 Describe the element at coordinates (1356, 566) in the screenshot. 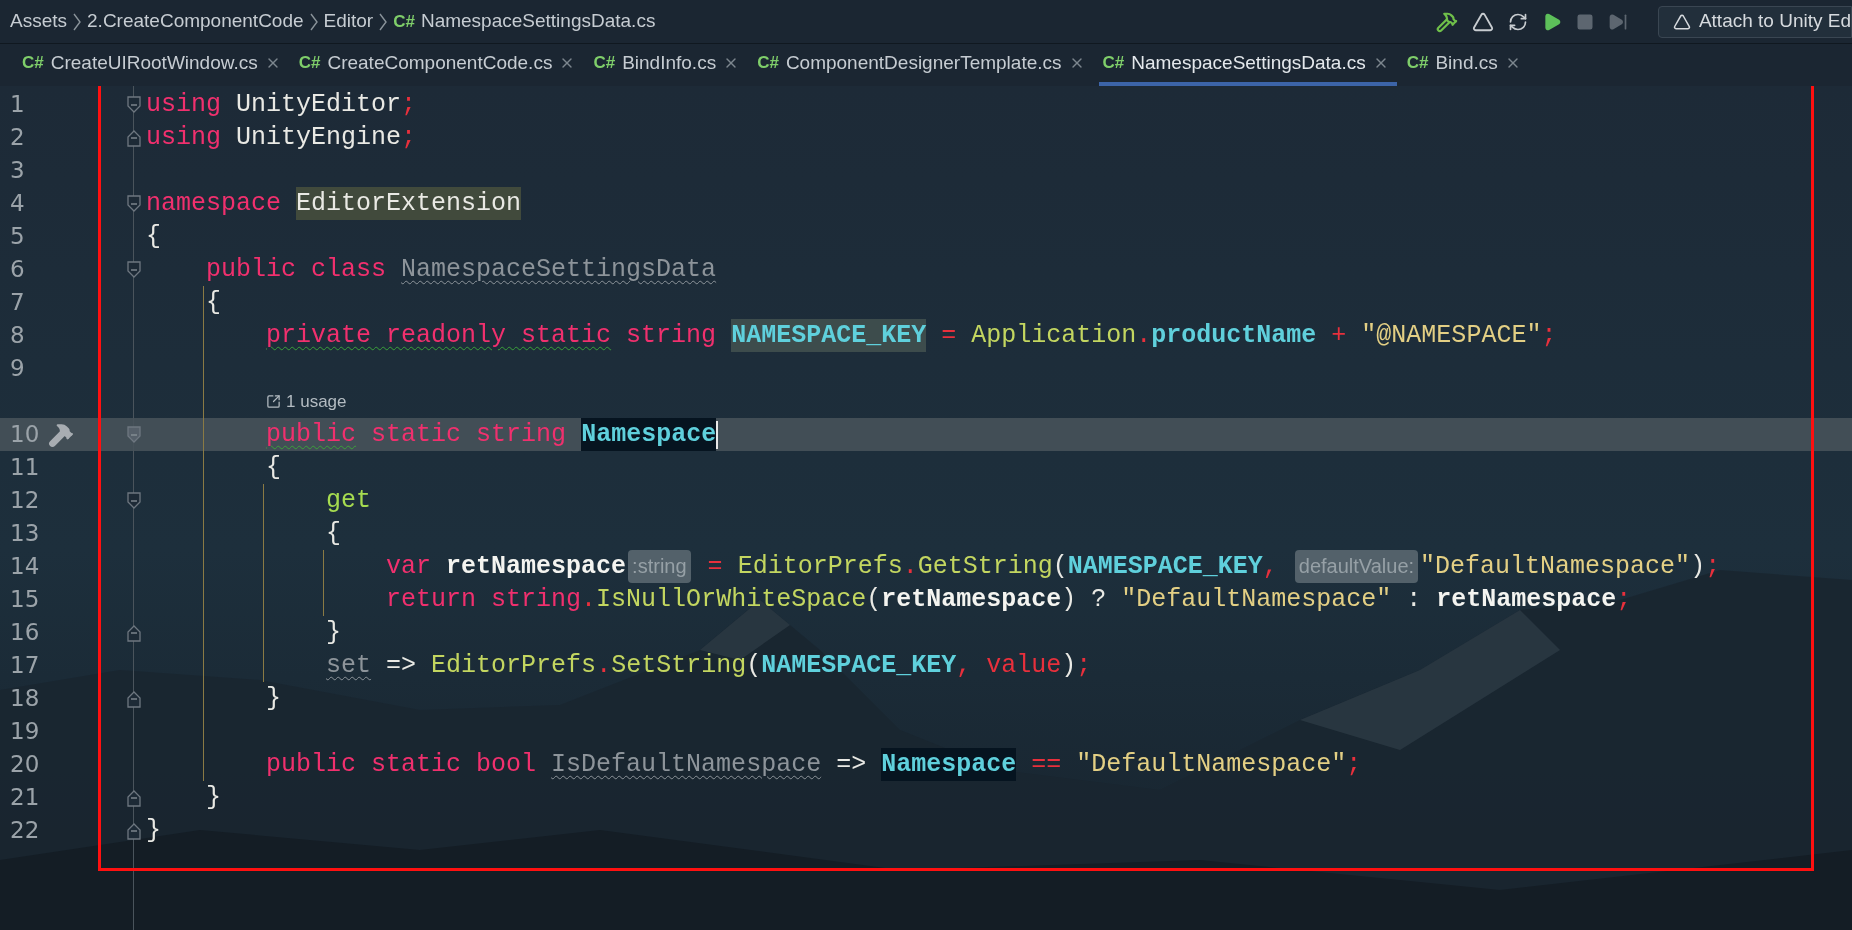

I see `inlay-hint: defaultValue:` at that location.